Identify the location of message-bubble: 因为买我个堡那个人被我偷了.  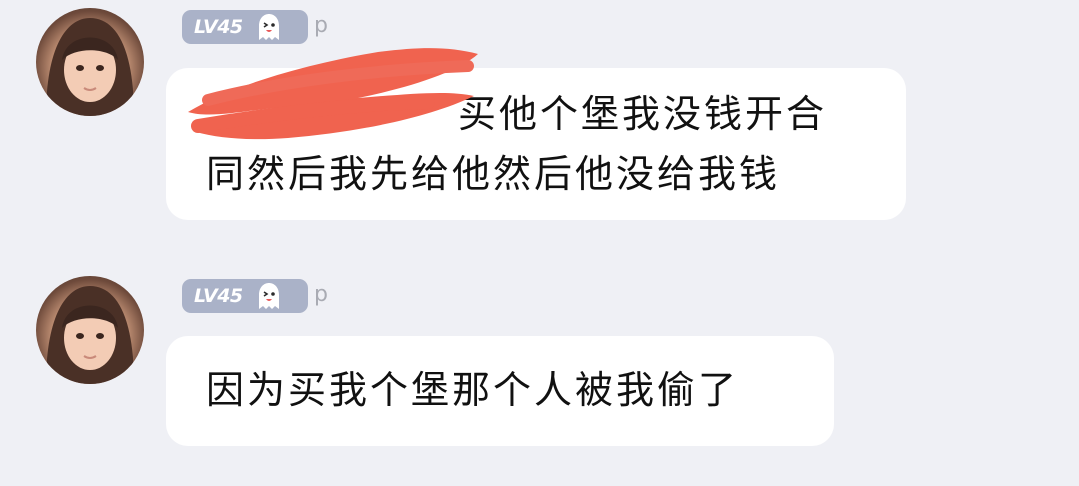
(500, 391).